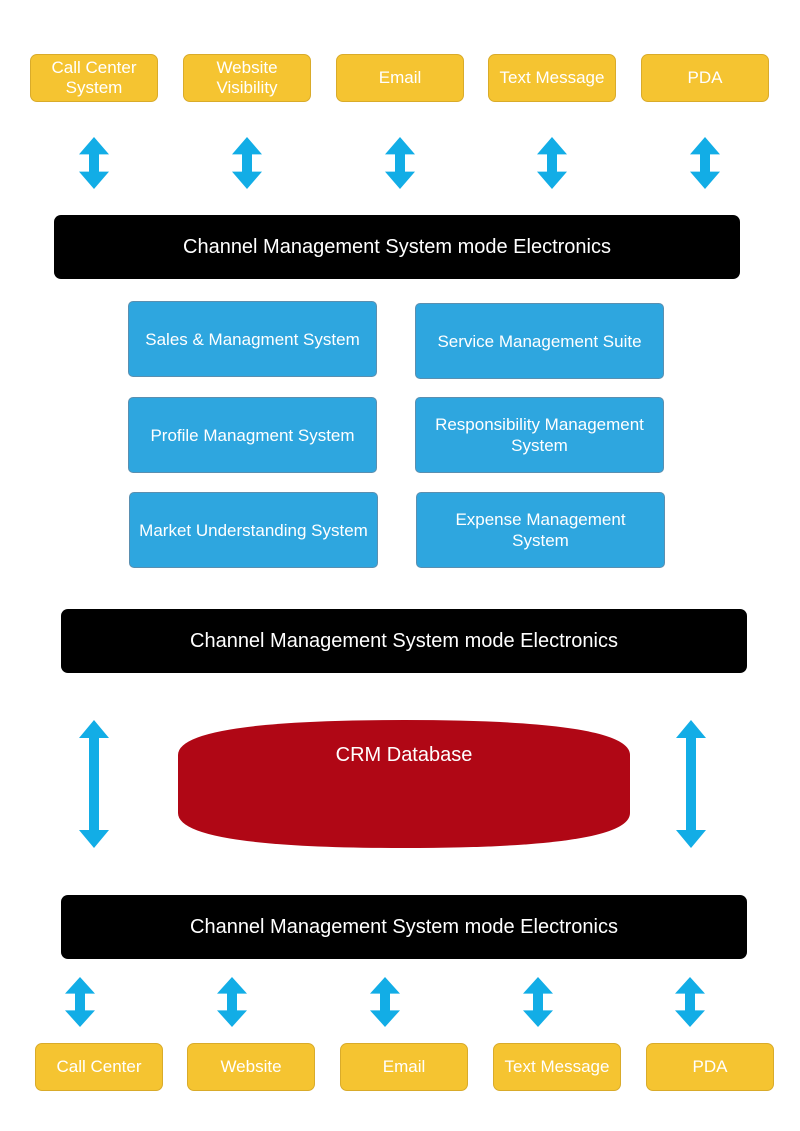  Describe the element at coordinates (252, 339) in the screenshot. I see `module-sales: Sales & Managment System` at that location.